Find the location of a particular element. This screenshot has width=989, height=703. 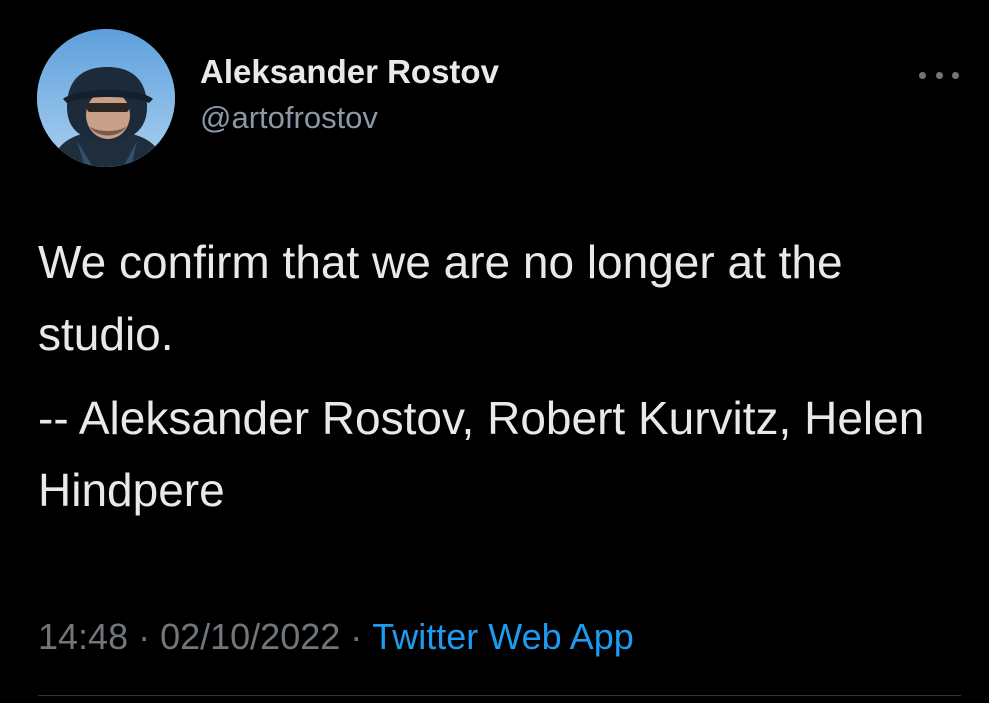

author-handle: @artofrostov is located at coordinates (349, 118).